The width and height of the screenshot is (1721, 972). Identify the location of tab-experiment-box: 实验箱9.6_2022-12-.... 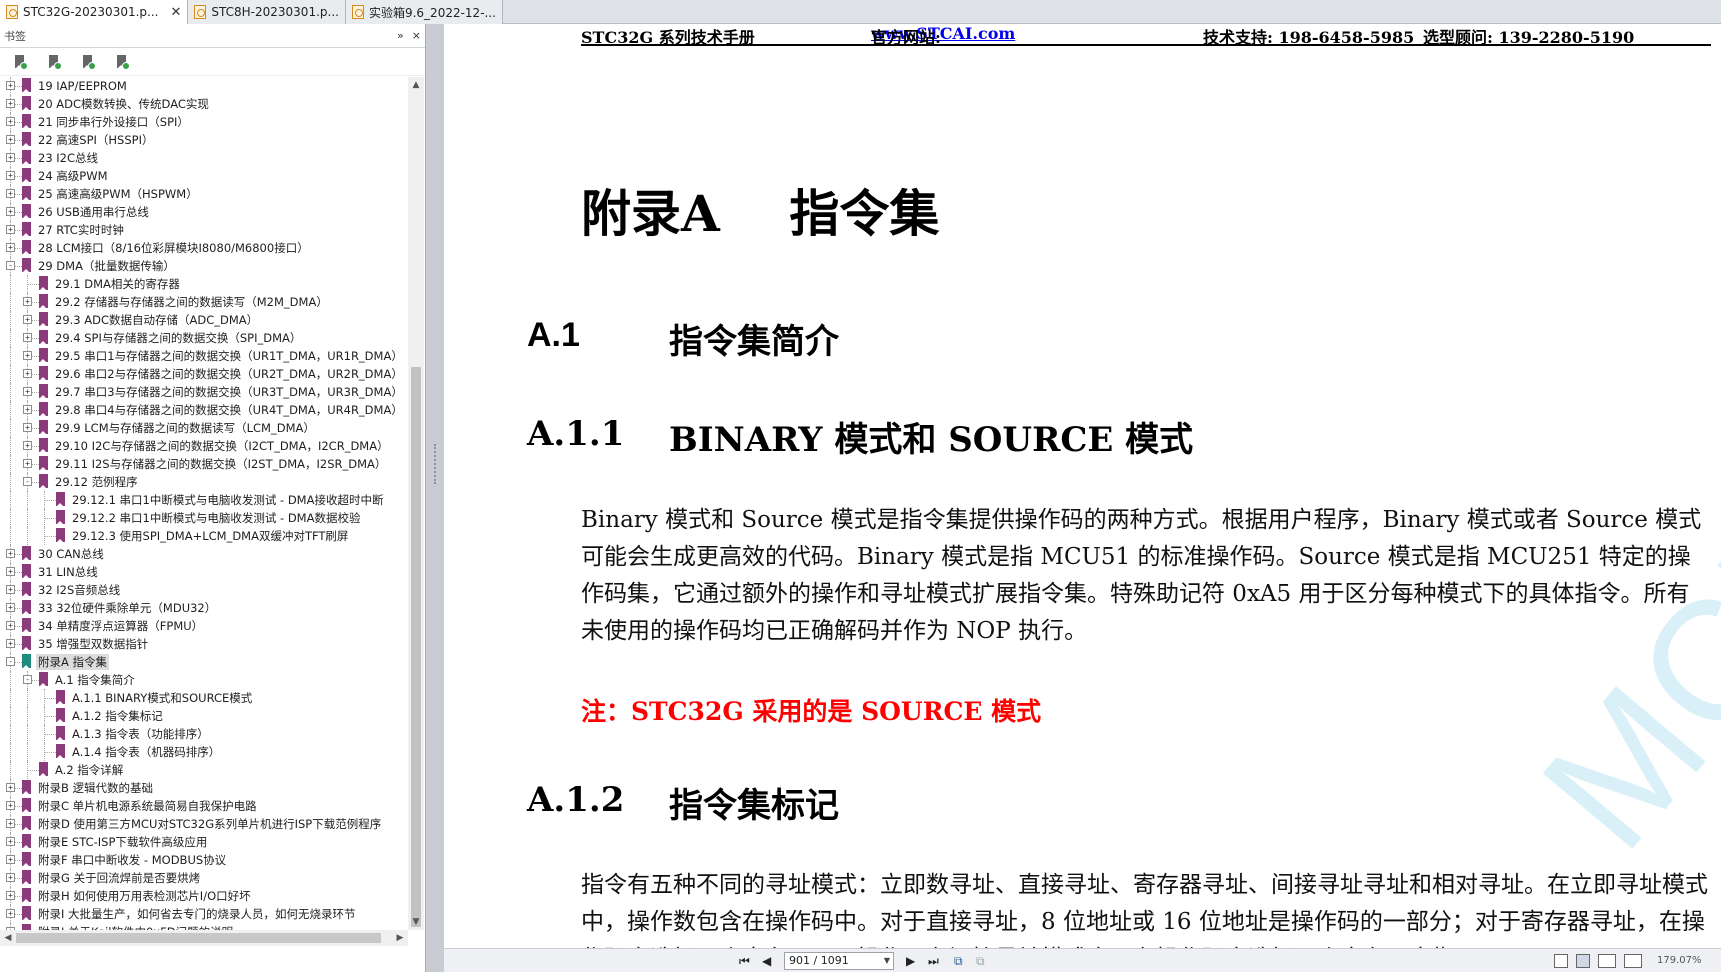
(424, 12).